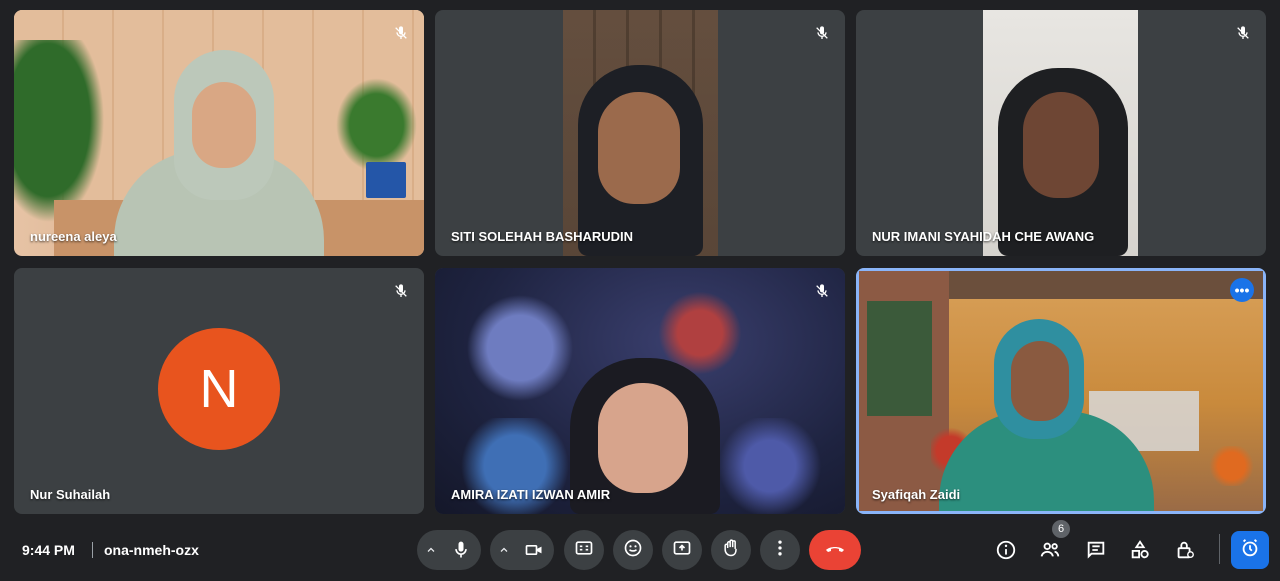 This screenshot has height=581, width=1280. I want to click on end-call-button, so click(835, 550).